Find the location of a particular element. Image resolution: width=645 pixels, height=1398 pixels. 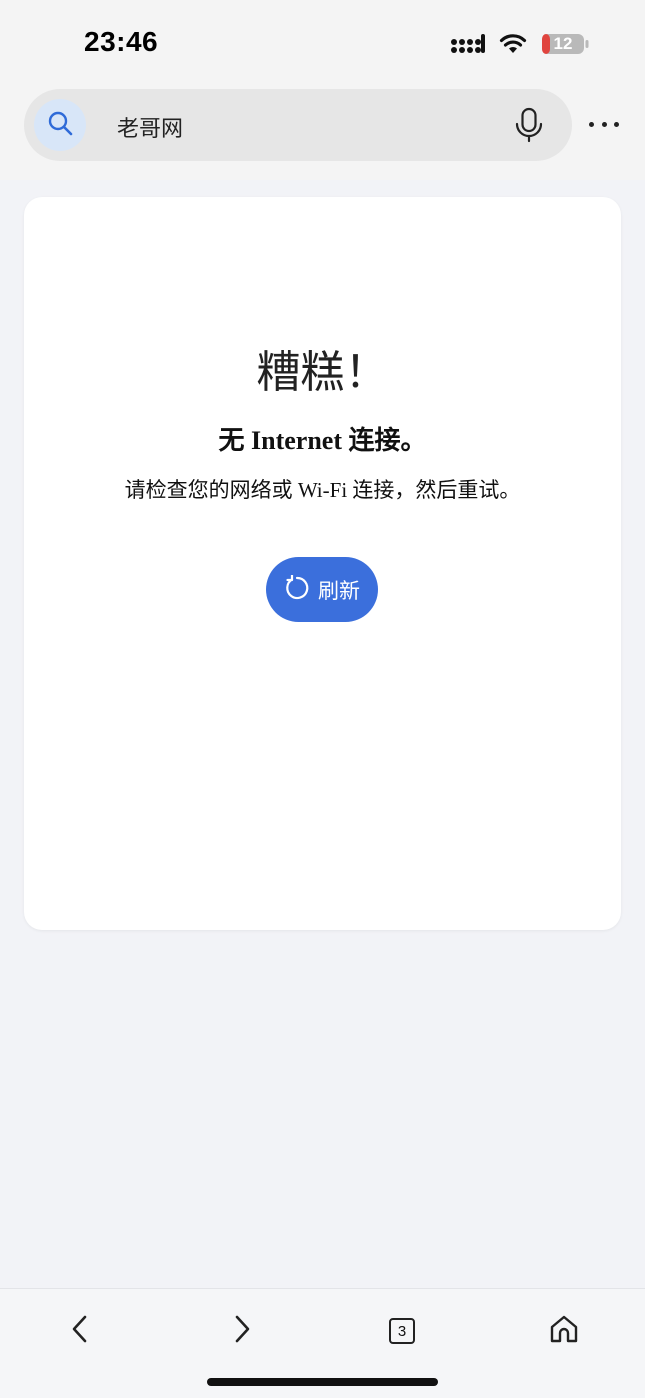

status-icons: 12 is located at coordinates (520, 44).